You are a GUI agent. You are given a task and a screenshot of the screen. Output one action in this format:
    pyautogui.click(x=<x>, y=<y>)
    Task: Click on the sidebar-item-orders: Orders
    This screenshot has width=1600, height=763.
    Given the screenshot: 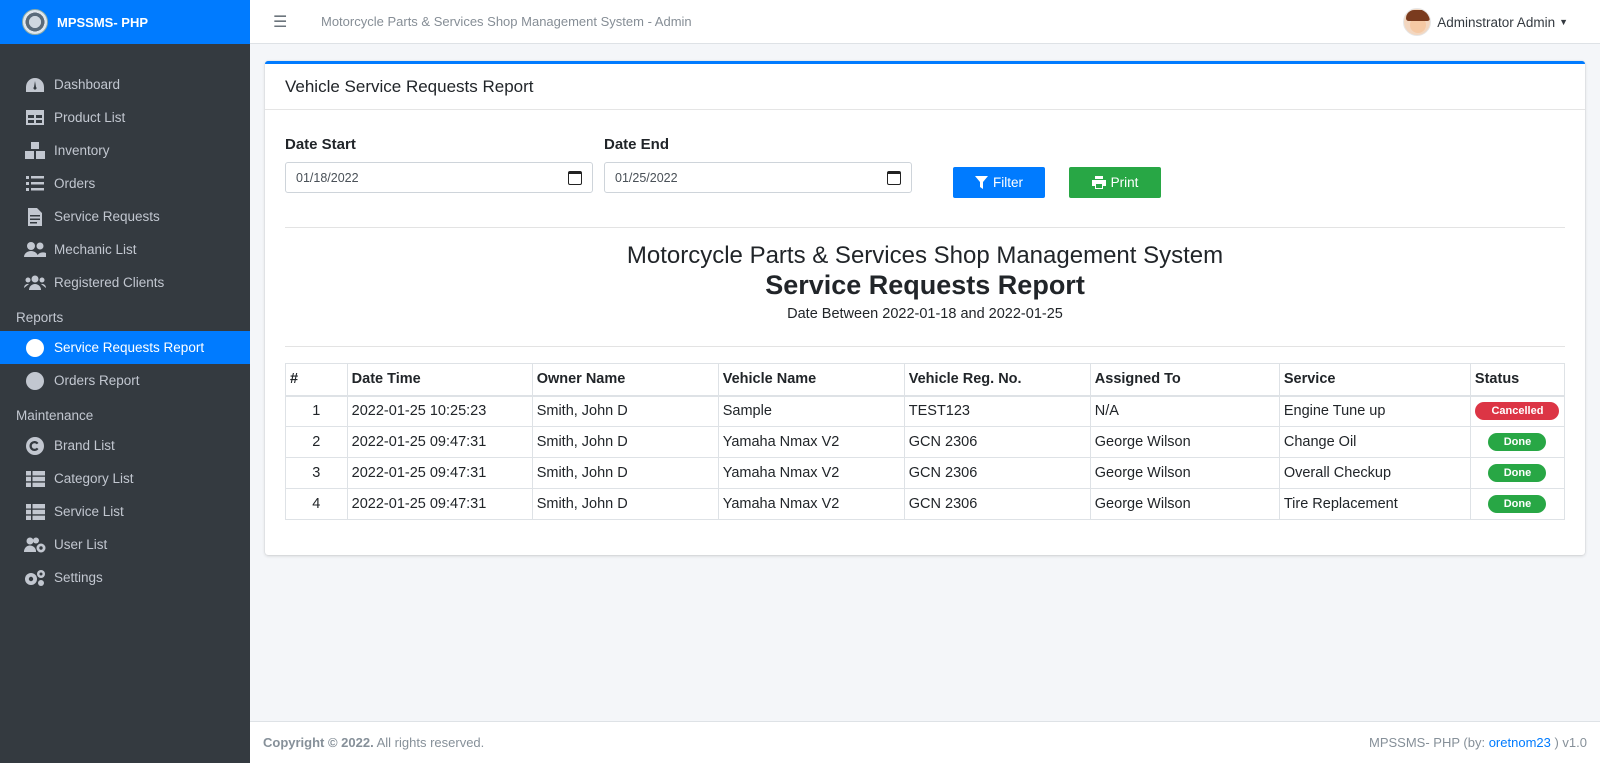 What is the action you would take?
    pyautogui.click(x=125, y=183)
    